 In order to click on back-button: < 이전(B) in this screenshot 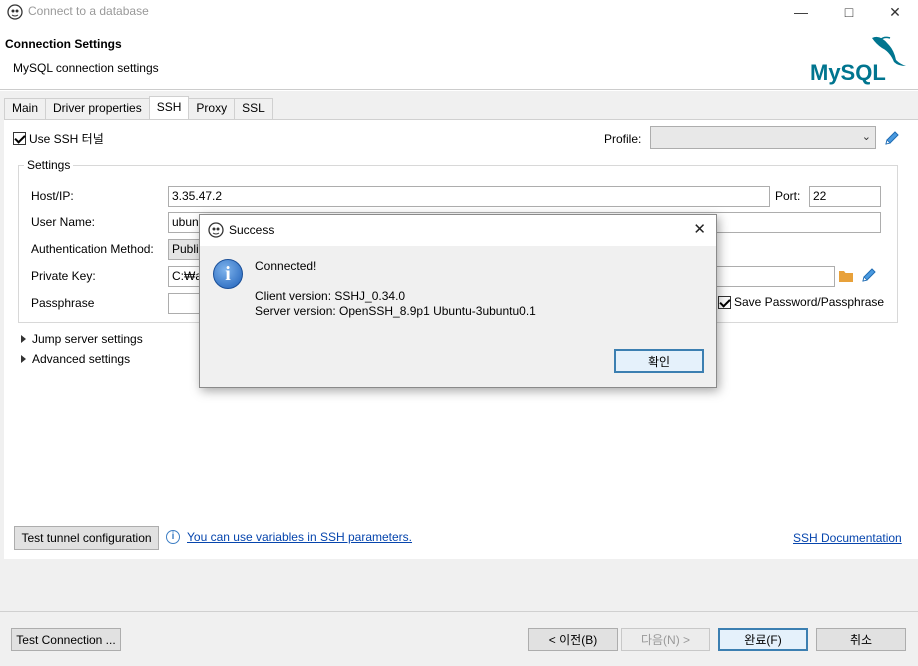, I will do `click(573, 639)`.